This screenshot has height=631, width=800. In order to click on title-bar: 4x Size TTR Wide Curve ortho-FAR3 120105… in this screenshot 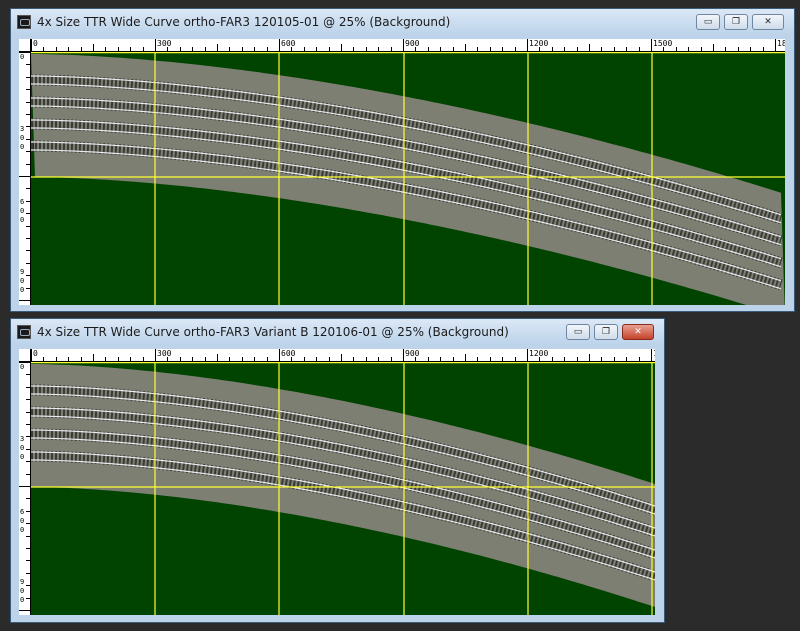, I will do `click(402, 22)`.